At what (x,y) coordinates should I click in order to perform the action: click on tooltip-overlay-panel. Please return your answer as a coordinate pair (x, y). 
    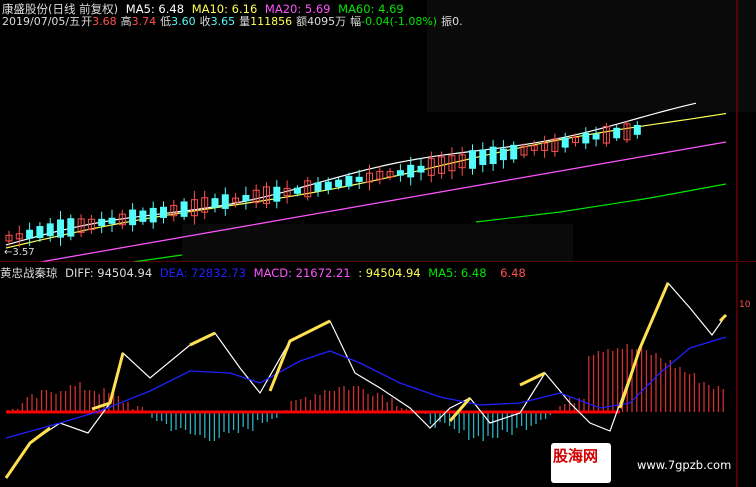
    Looking at the image, I should click on (377, 243).